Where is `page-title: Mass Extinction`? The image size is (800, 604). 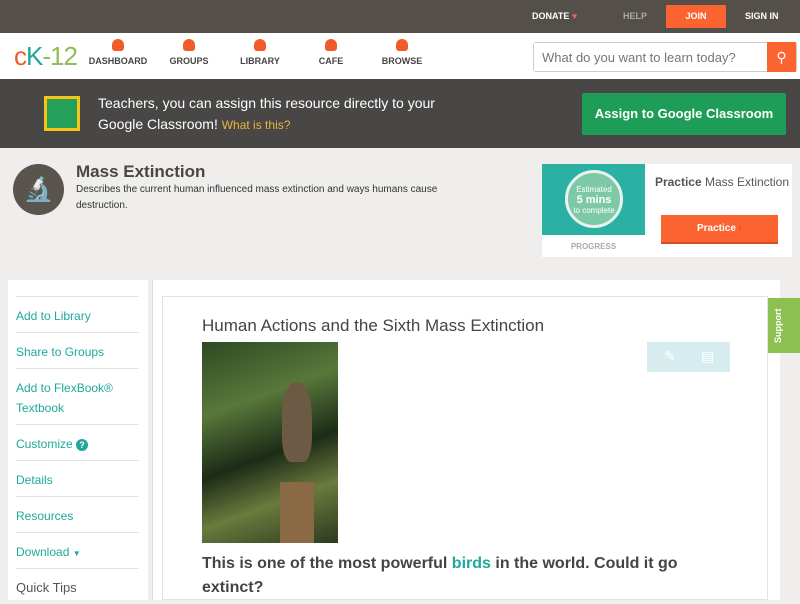
page-title: Mass Extinction is located at coordinates (141, 171).